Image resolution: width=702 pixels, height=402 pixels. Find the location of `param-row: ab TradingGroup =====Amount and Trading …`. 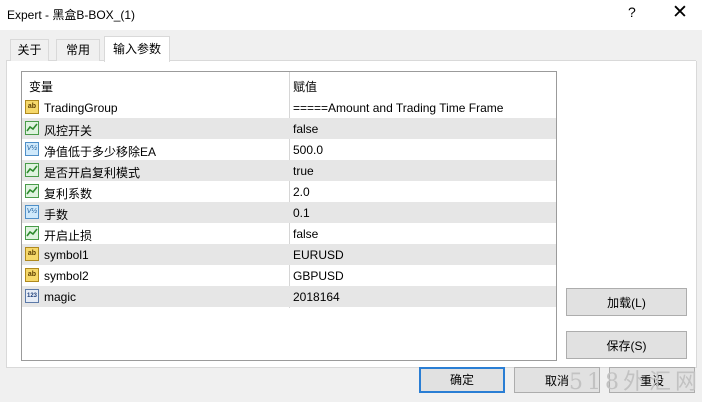

param-row: ab TradingGroup =====Amount and Trading … is located at coordinates (289, 107).